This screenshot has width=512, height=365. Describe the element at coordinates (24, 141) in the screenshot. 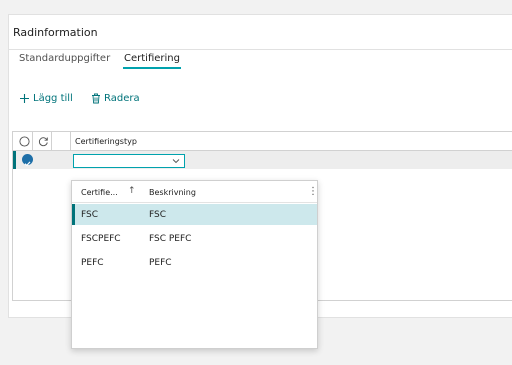

I see `select-all-circle-icon` at that location.